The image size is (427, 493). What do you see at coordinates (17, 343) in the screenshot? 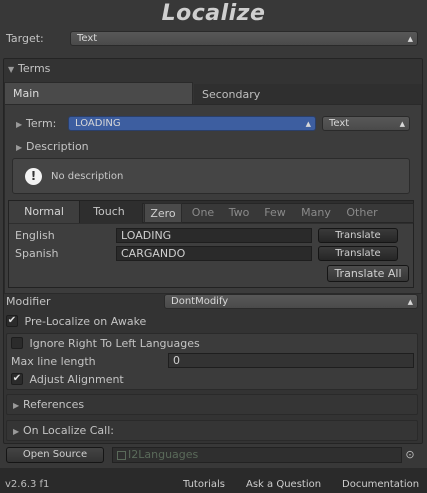
I see `checkbox-empty` at bounding box center [17, 343].